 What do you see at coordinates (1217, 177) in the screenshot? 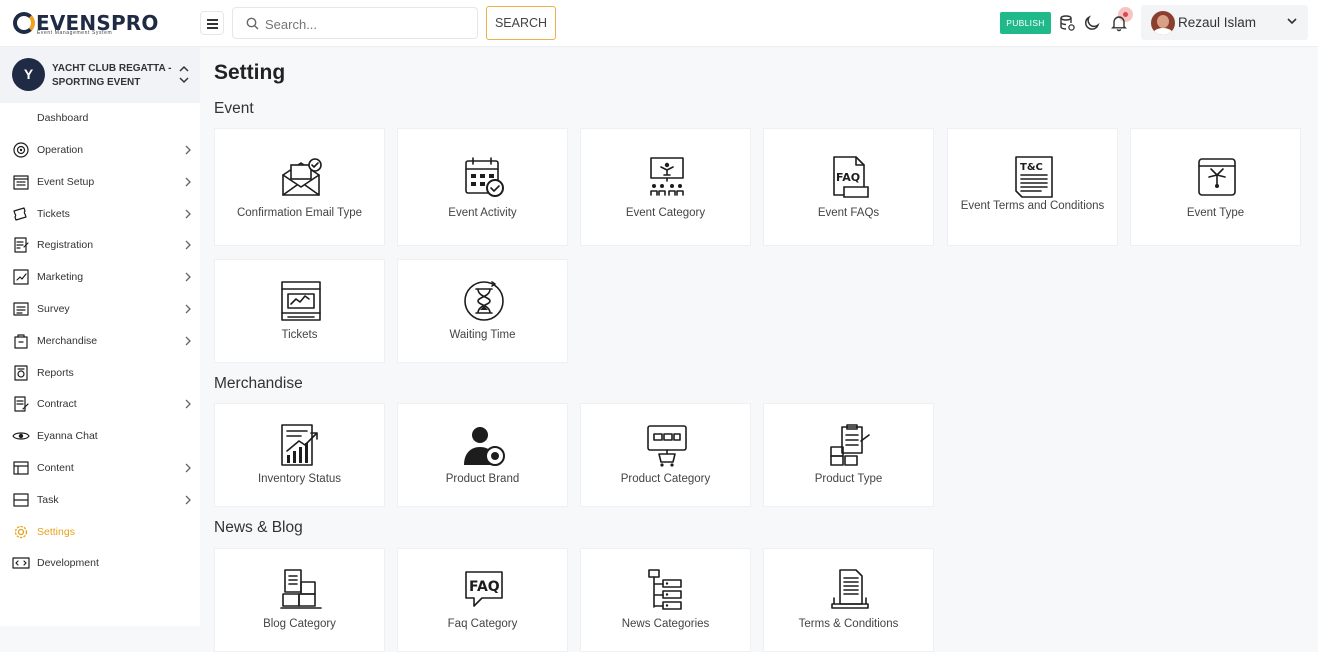
I see `calendar-fireworks-icon` at bounding box center [1217, 177].